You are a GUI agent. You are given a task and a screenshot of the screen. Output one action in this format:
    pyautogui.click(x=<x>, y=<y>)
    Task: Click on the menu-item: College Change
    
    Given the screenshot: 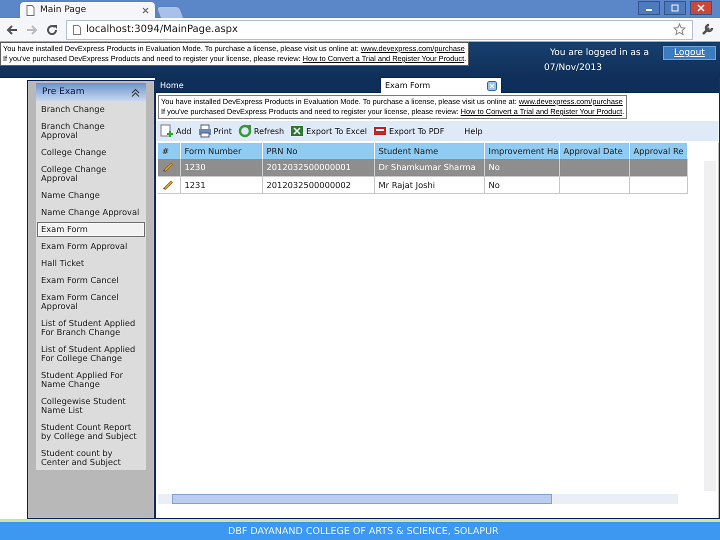 What is the action you would take?
    pyautogui.click(x=91, y=152)
    